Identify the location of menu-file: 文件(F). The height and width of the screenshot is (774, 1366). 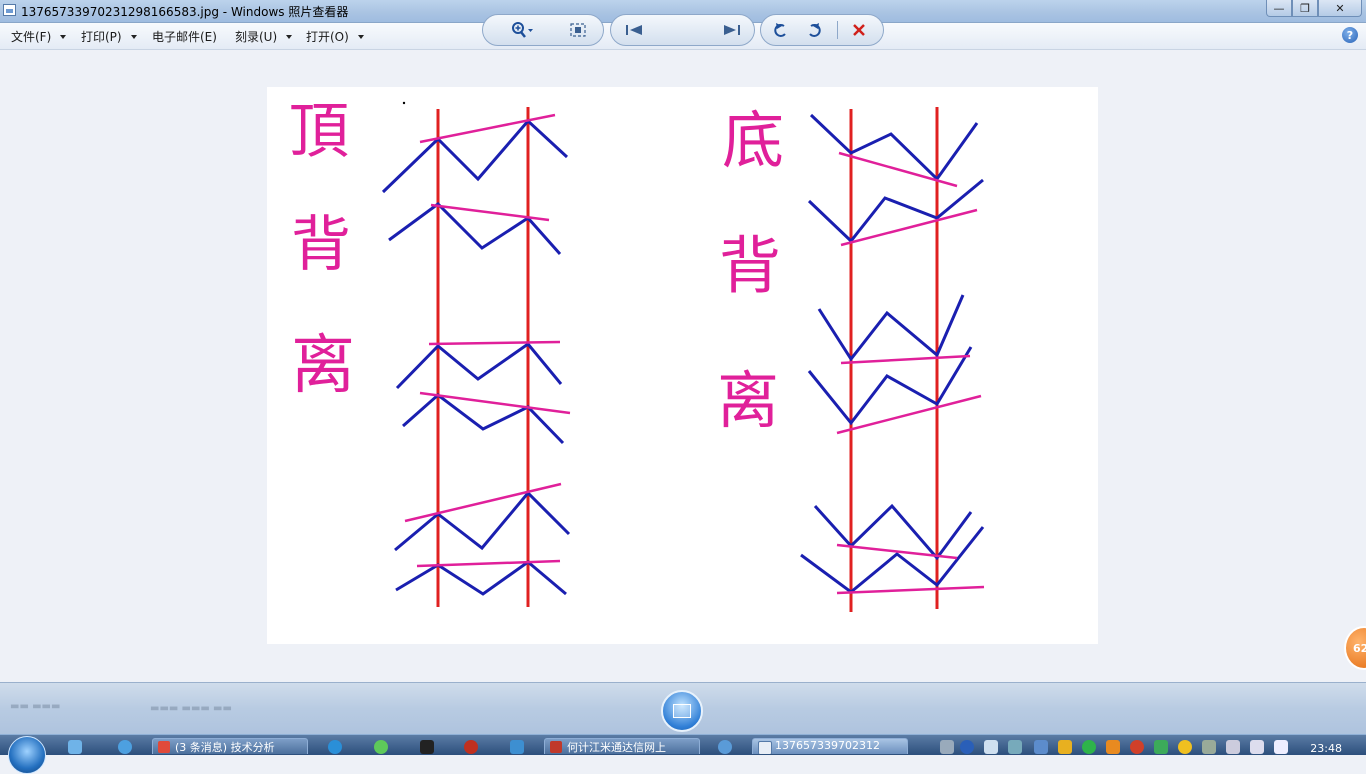
(39, 36).